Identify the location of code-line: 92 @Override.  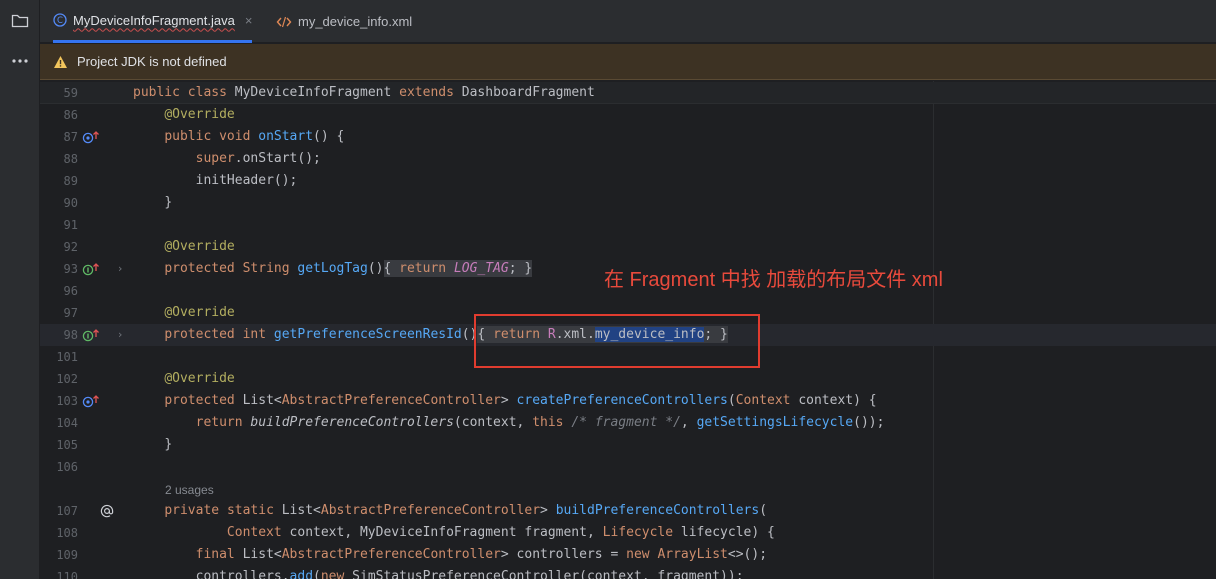
(628, 247).